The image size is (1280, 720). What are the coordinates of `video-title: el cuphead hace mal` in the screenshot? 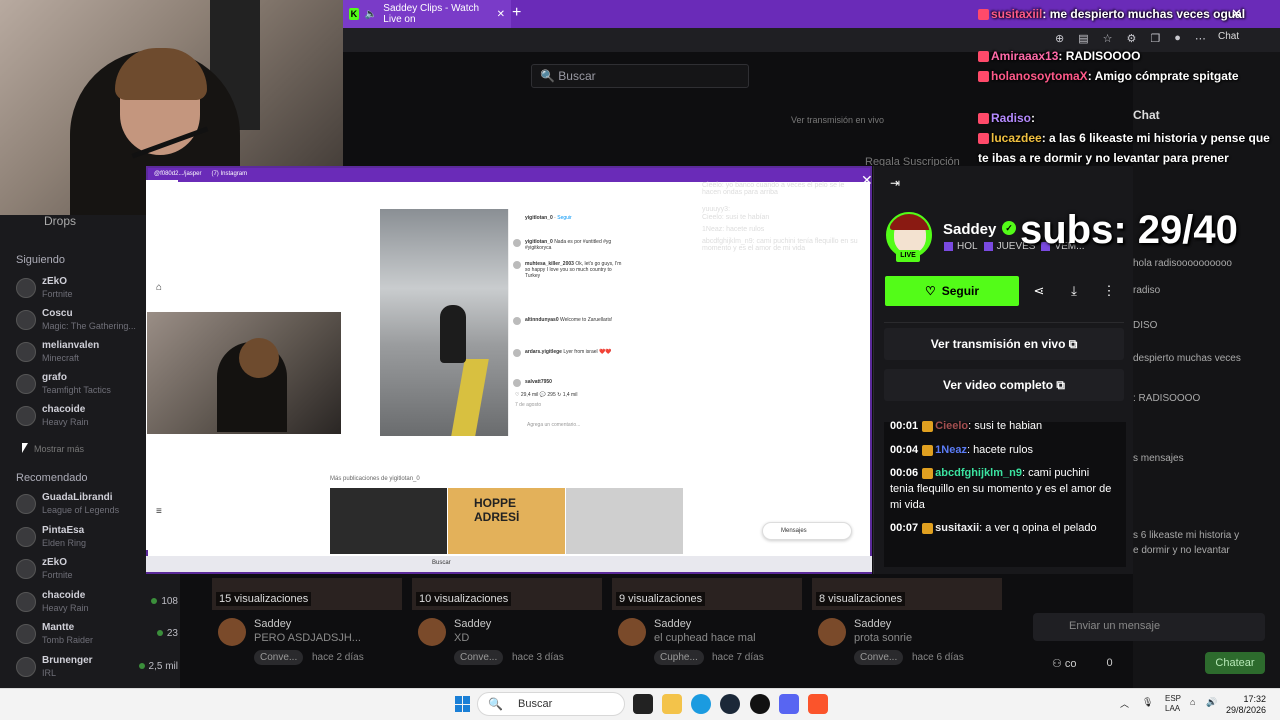 It's located at (705, 638).